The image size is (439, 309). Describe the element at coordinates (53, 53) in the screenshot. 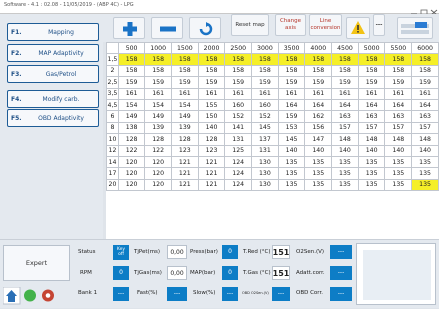

I see `sidebar-item-map-adaptivity: F2. MAP Adaptivity` at that location.